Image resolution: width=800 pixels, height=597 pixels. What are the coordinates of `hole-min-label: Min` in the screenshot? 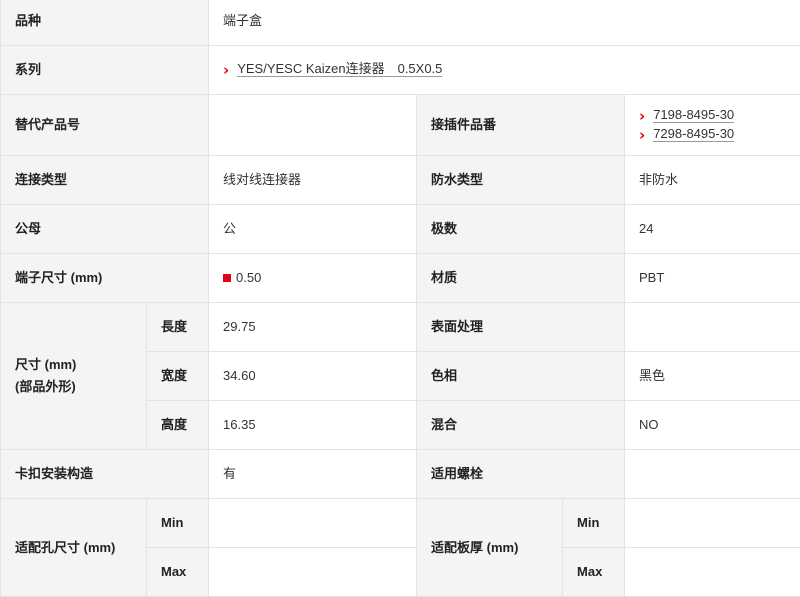 It's located at (178, 523).